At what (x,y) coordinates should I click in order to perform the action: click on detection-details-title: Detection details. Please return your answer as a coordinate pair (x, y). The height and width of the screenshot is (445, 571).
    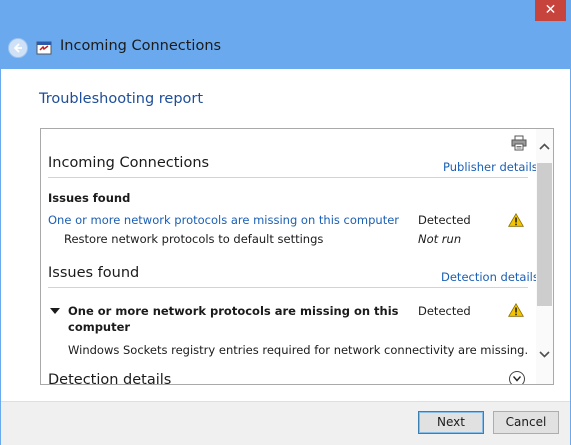
    Looking at the image, I should click on (110, 378).